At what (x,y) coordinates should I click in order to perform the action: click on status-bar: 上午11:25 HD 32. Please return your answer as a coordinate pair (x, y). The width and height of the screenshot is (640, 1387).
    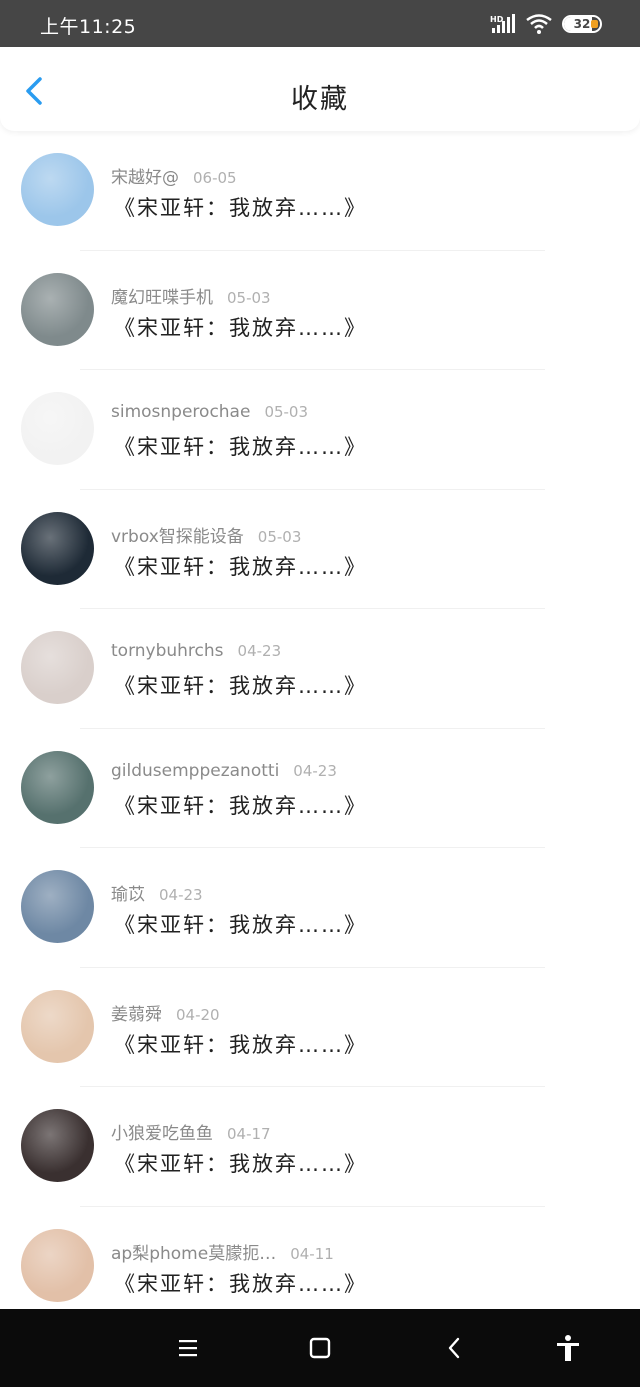
    Looking at the image, I should click on (320, 23).